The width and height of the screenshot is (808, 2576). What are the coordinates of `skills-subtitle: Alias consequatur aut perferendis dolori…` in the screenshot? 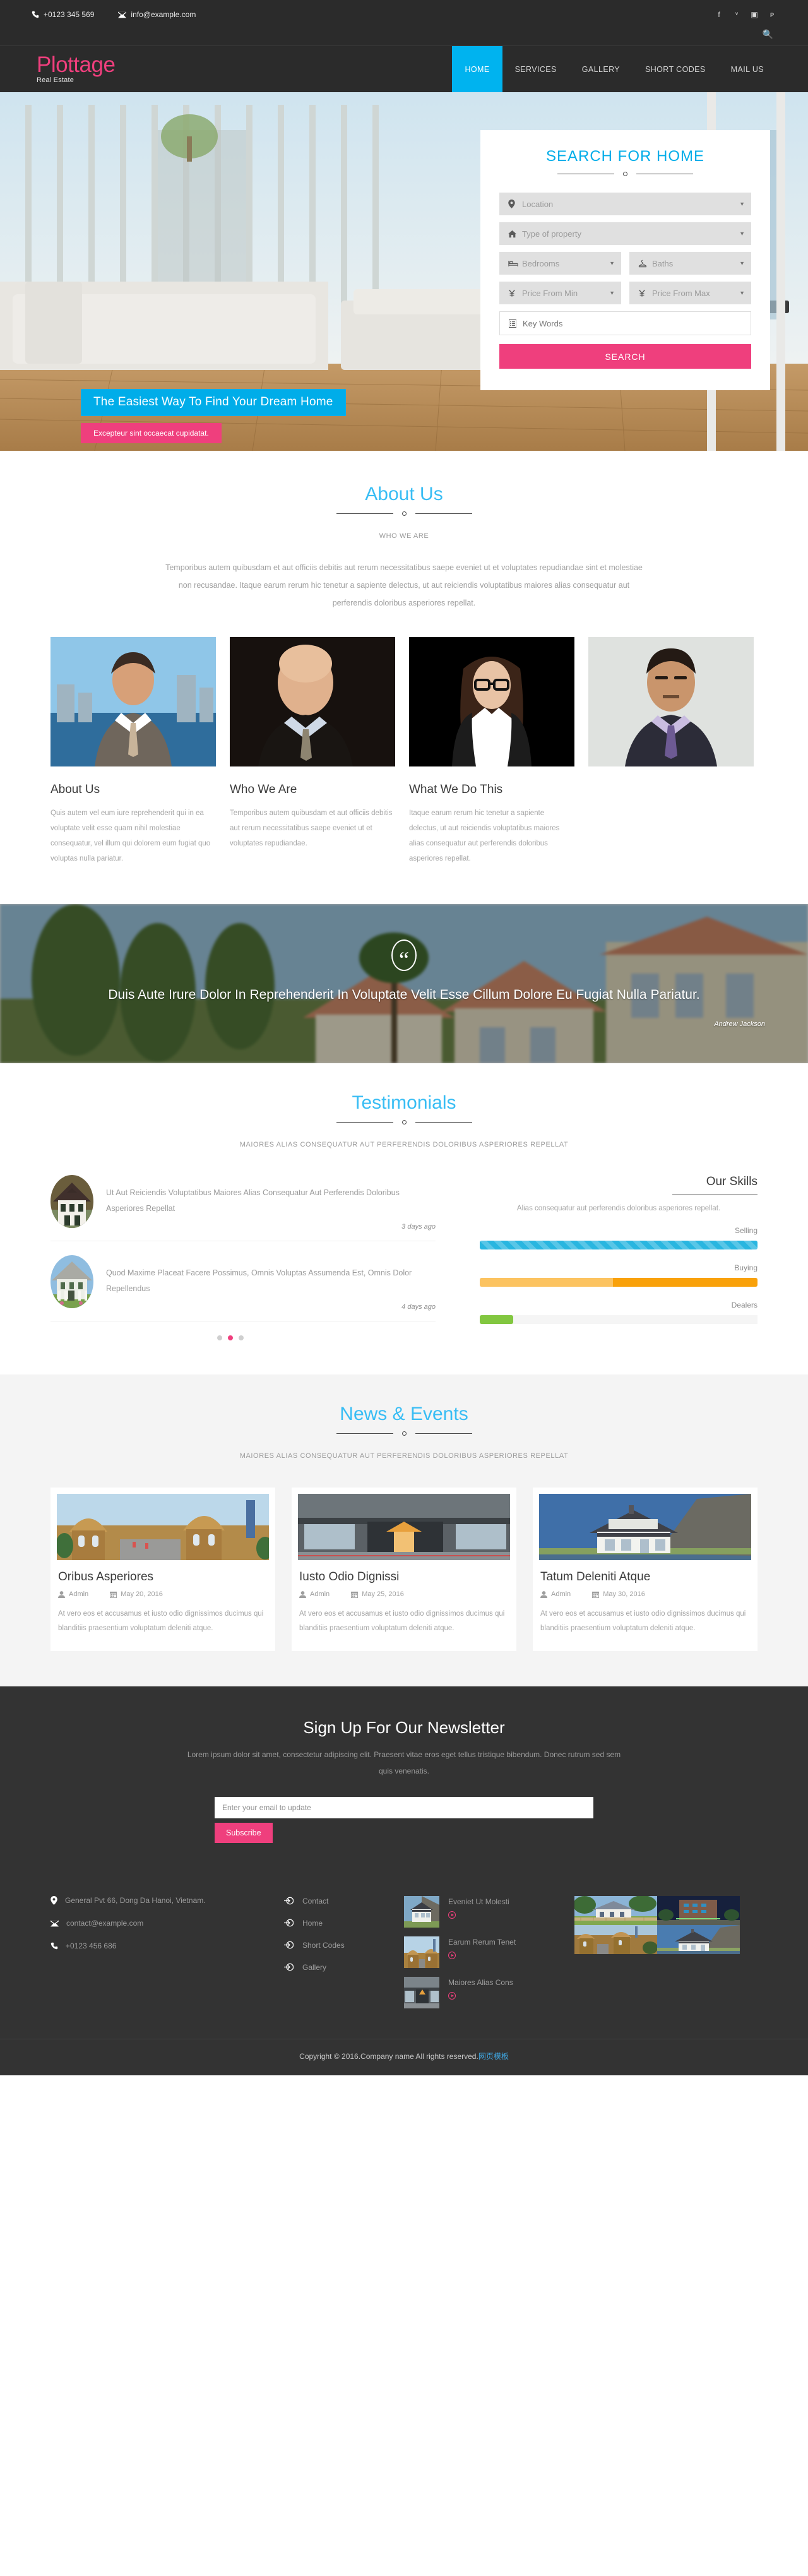 It's located at (618, 1208).